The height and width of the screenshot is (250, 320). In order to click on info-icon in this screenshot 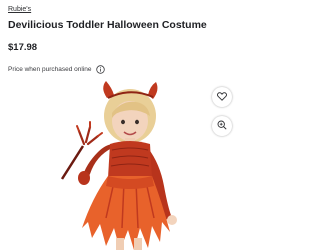, I will do `click(101, 69)`.